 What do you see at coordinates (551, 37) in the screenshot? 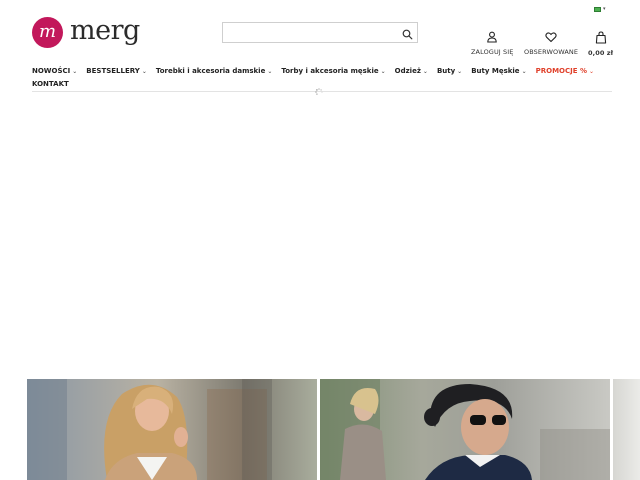
I see `heart-icon` at bounding box center [551, 37].